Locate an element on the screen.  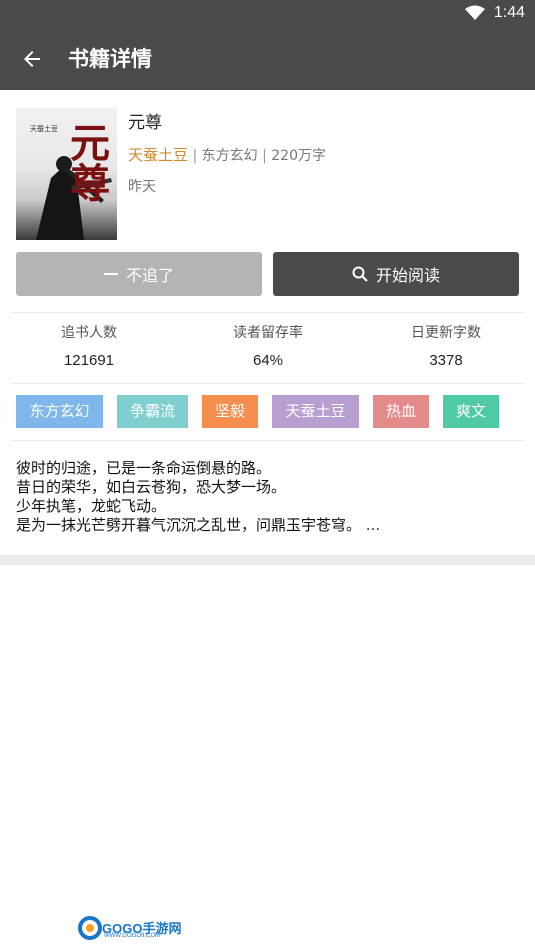
tag-item: 坚毅 is located at coordinates (230, 411).